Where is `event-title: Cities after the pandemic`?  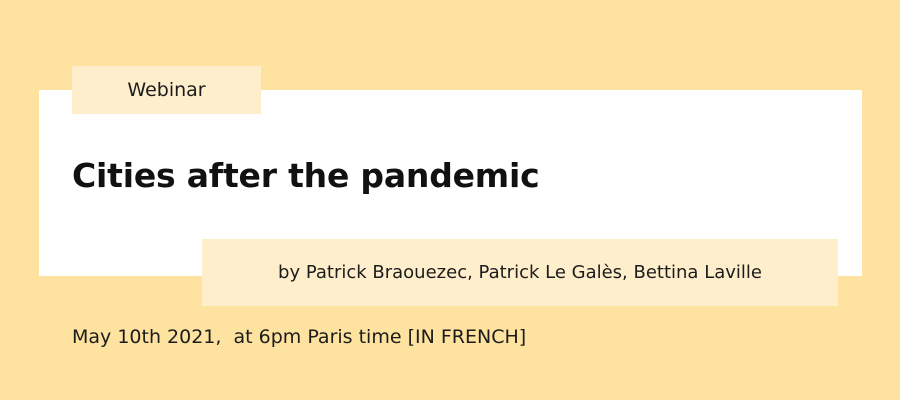
event-title: Cities after the pandemic is located at coordinates (306, 175).